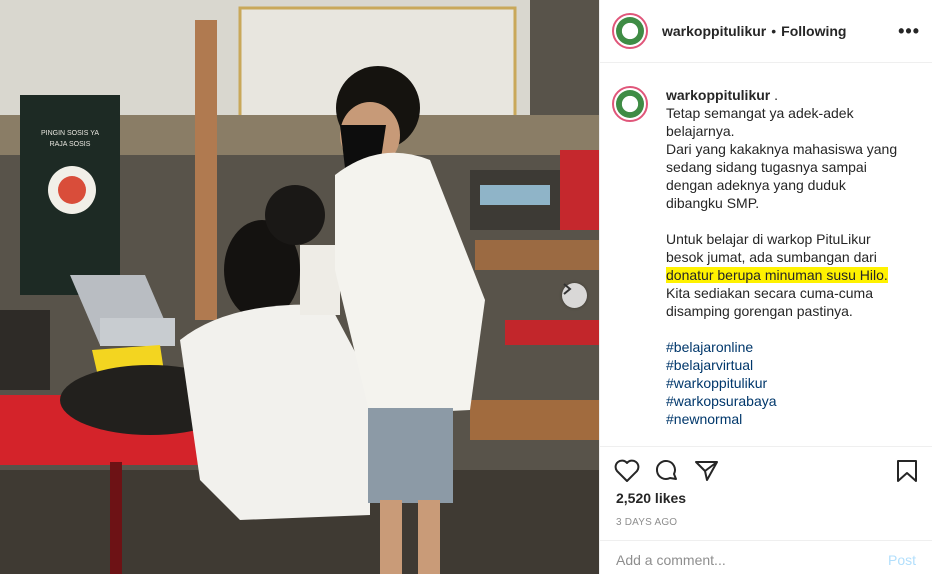 This screenshot has width=932, height=575. What do you see at coordinates (909, 31) in the screenshot?
I see `more-options-icon: •••` at bounding box center [909, 31].